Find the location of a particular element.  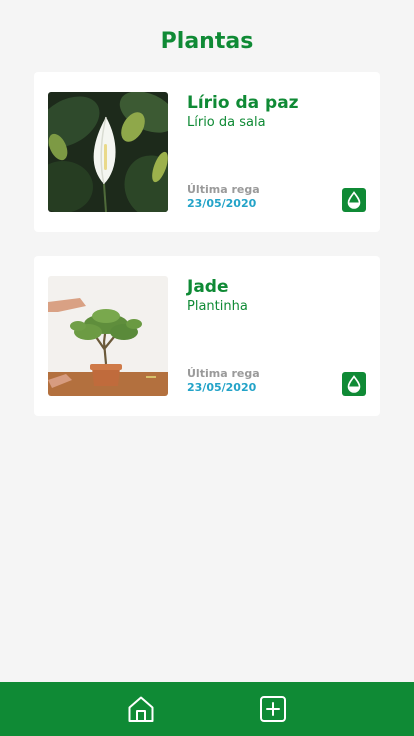

home-icon is located at coordinates (141, 709).